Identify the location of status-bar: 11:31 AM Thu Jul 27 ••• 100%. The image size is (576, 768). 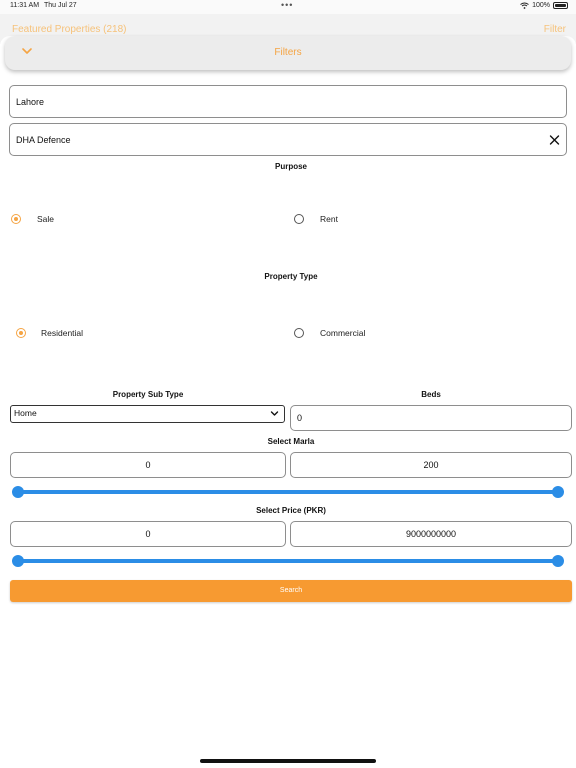
(288, 7).